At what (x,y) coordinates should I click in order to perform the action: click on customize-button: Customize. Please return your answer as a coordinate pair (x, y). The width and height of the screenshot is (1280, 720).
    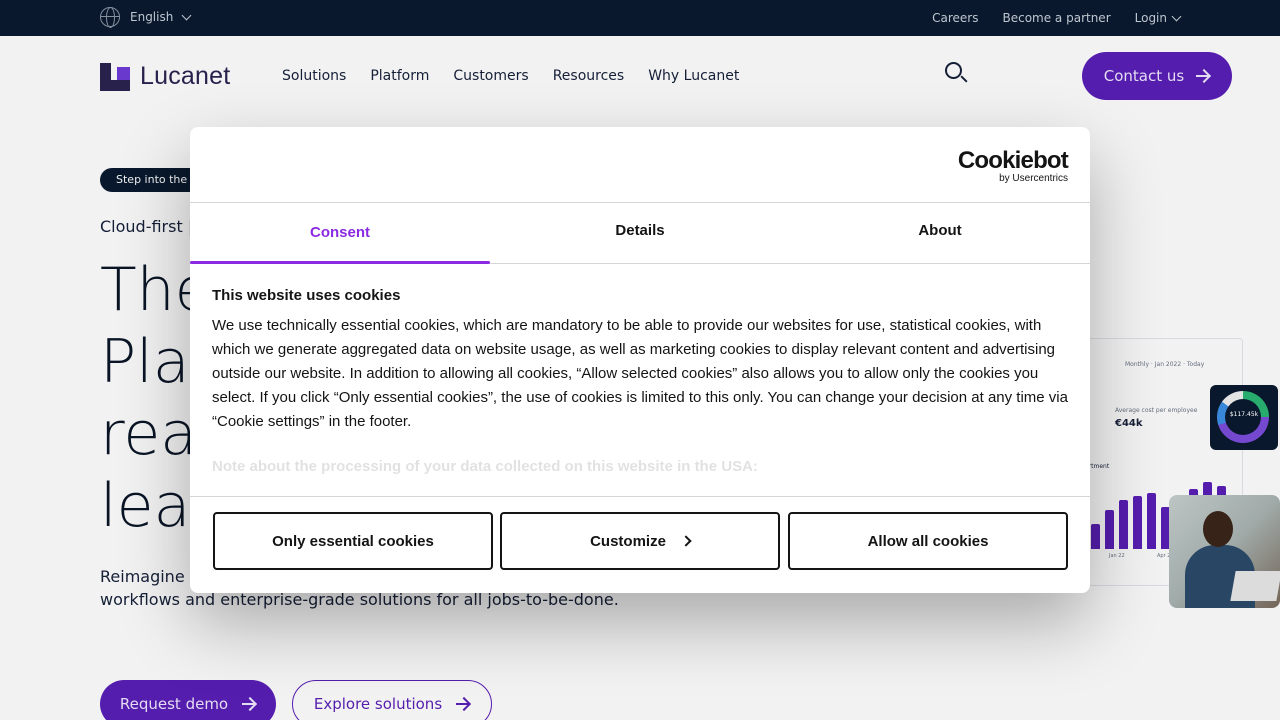
    Looking at the image, I should click on (640, 541).